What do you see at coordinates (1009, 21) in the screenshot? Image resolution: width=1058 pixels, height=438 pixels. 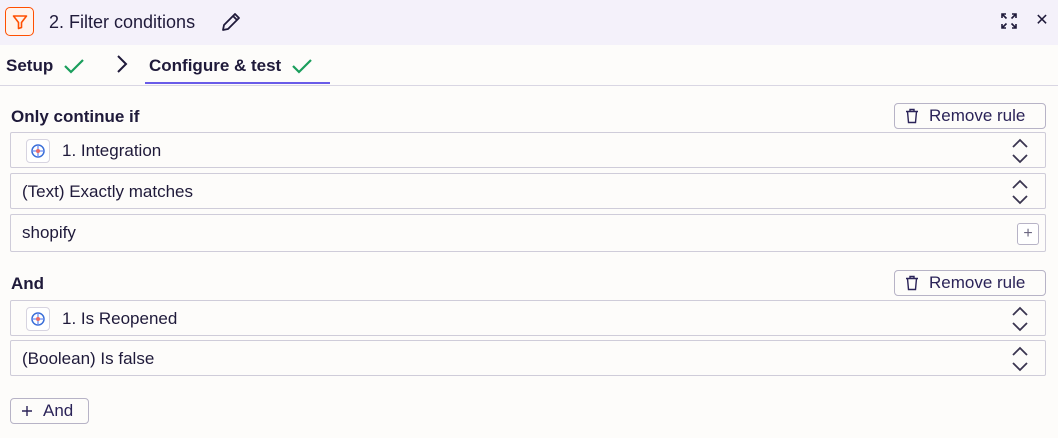 I see `expand-icon` at bounding box center [1009, 21].